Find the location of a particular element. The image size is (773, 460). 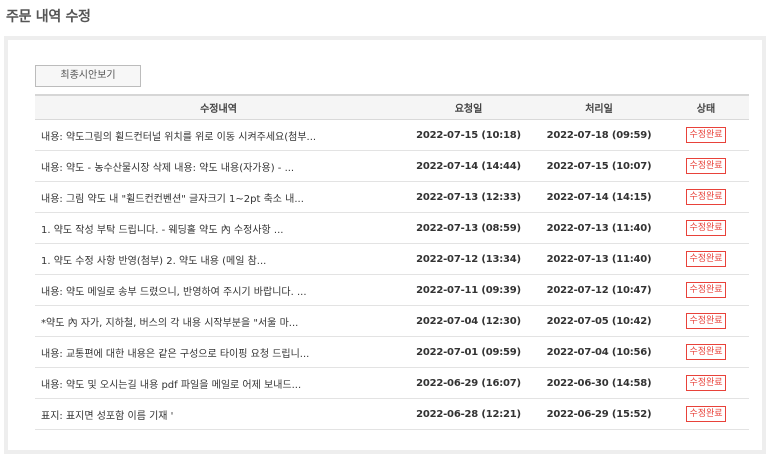

requested-date: 2022-07-01 (09:59) is located at coordinates (468, 352).